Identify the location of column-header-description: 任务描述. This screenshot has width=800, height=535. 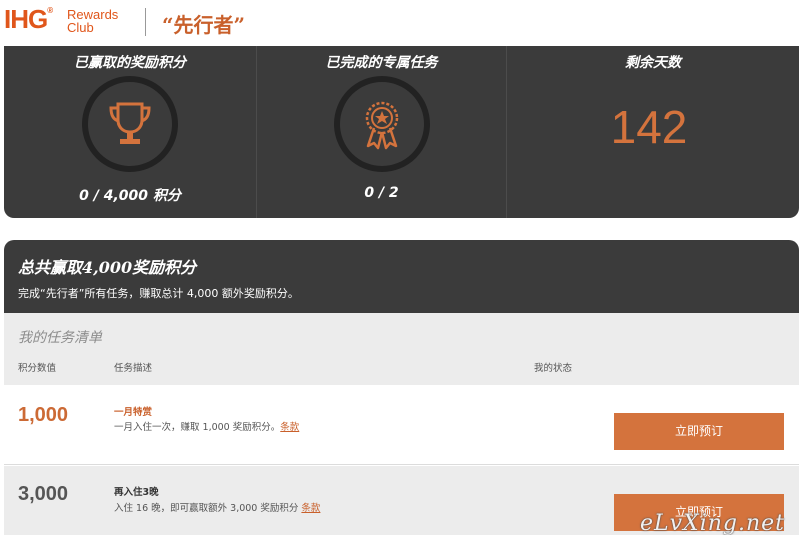
(133, 368).